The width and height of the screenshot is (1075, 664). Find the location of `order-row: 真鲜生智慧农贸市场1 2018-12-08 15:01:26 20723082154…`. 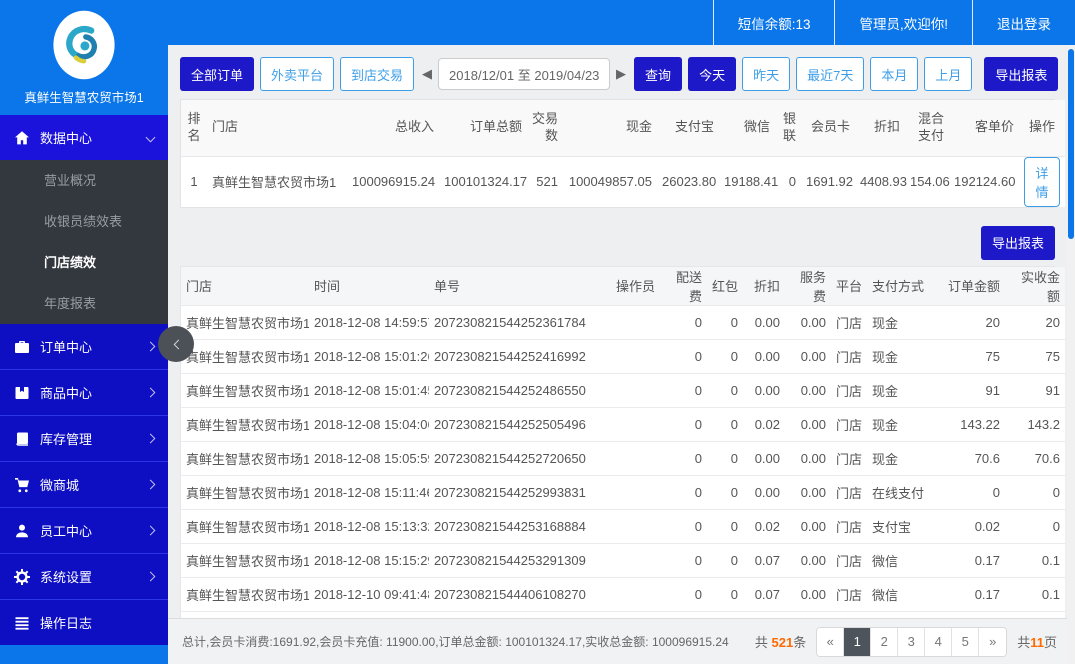

order-row: 真鲜生智慧农贸市场1 2018-12-08 15:01:26 20723082154… is located at coordinates (623, 355).